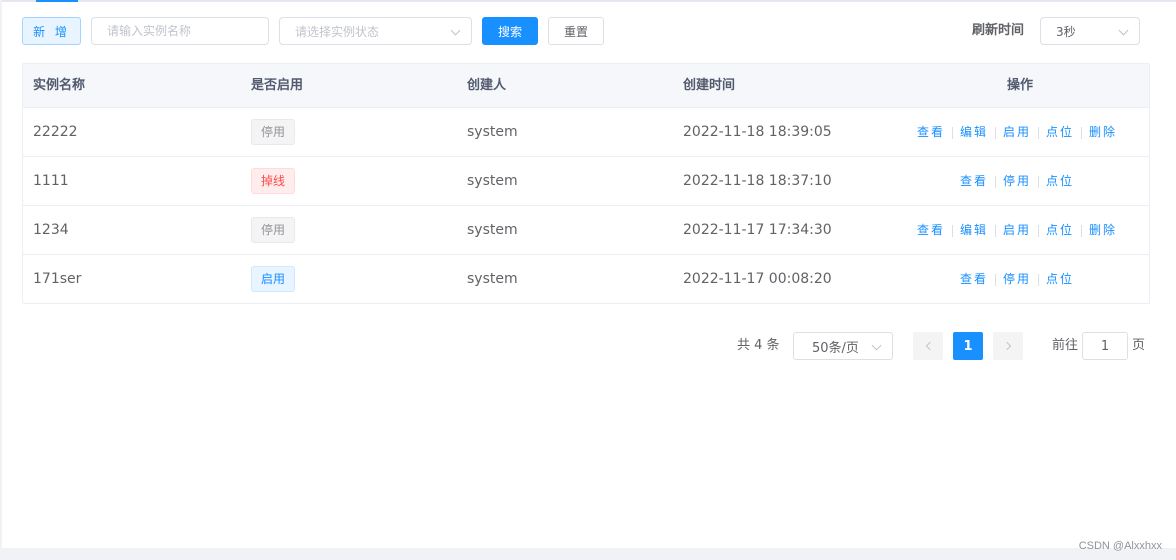 The height and width of the screenshot is (560, 1176). I want to click on cell-instance-name: 1111, so click(51, 181).